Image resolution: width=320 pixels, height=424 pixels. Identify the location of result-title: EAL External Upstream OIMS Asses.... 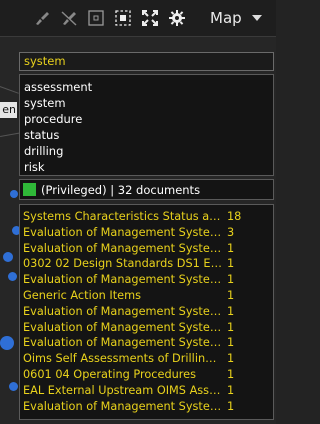
(123, 390).